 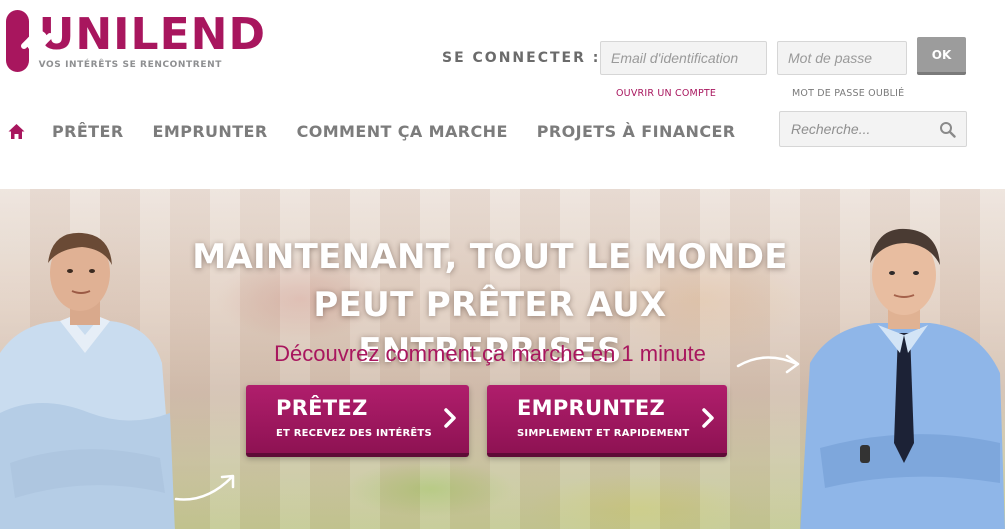 I want to click on email-field, so click(x=683, y=58).